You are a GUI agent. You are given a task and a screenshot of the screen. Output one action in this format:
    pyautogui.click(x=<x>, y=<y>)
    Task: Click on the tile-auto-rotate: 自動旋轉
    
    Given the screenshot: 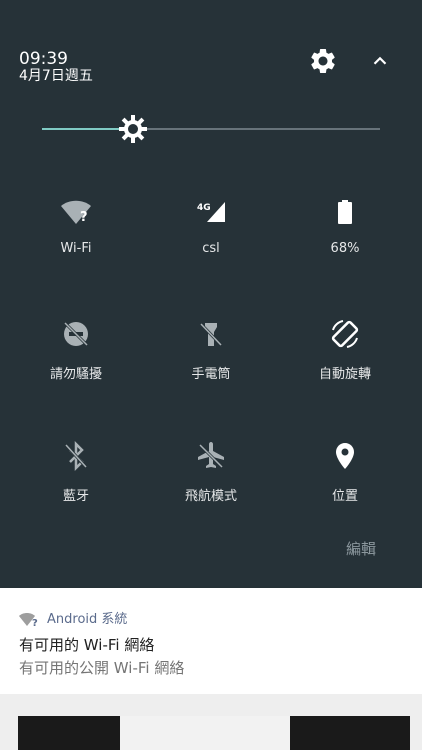 What is the action you would take?
    pyautogui.click(x=345, y=368)
    